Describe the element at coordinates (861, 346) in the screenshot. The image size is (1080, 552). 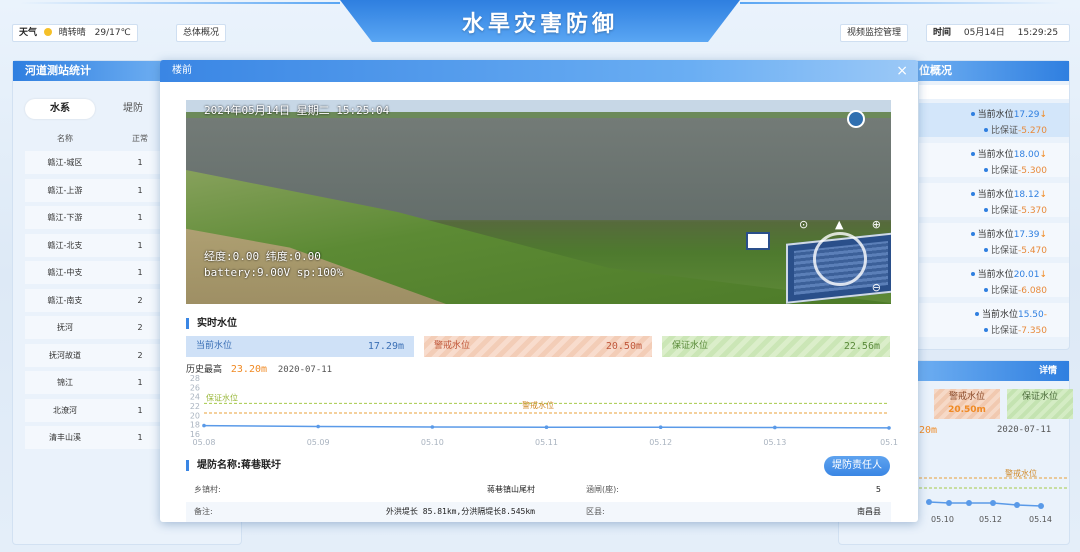
I see `guard-level-value: 22.56m` at that location.